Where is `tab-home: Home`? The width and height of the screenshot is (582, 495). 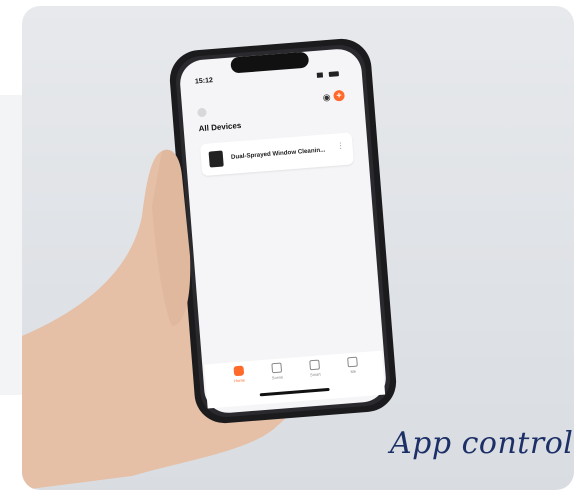
tab-home: Home is located at coordinates (239, 375).